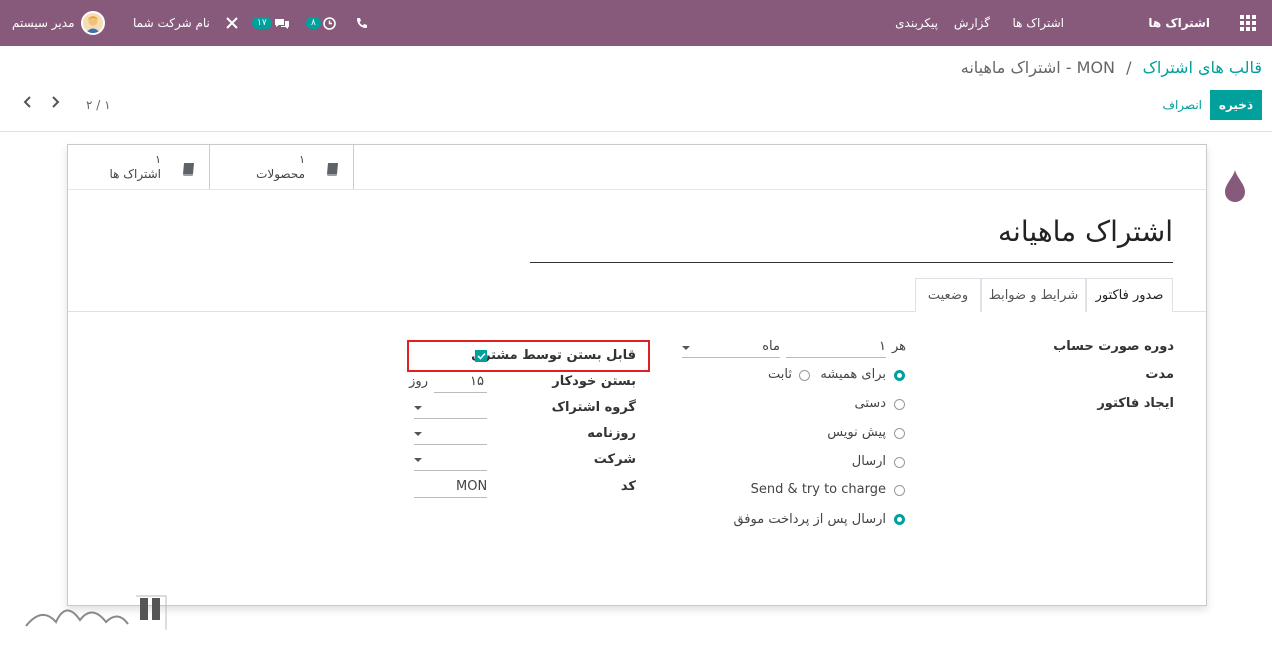 The height and width of the screenshot is (662, 1272). I want to click on subscription-group-select, so click(450, 418).